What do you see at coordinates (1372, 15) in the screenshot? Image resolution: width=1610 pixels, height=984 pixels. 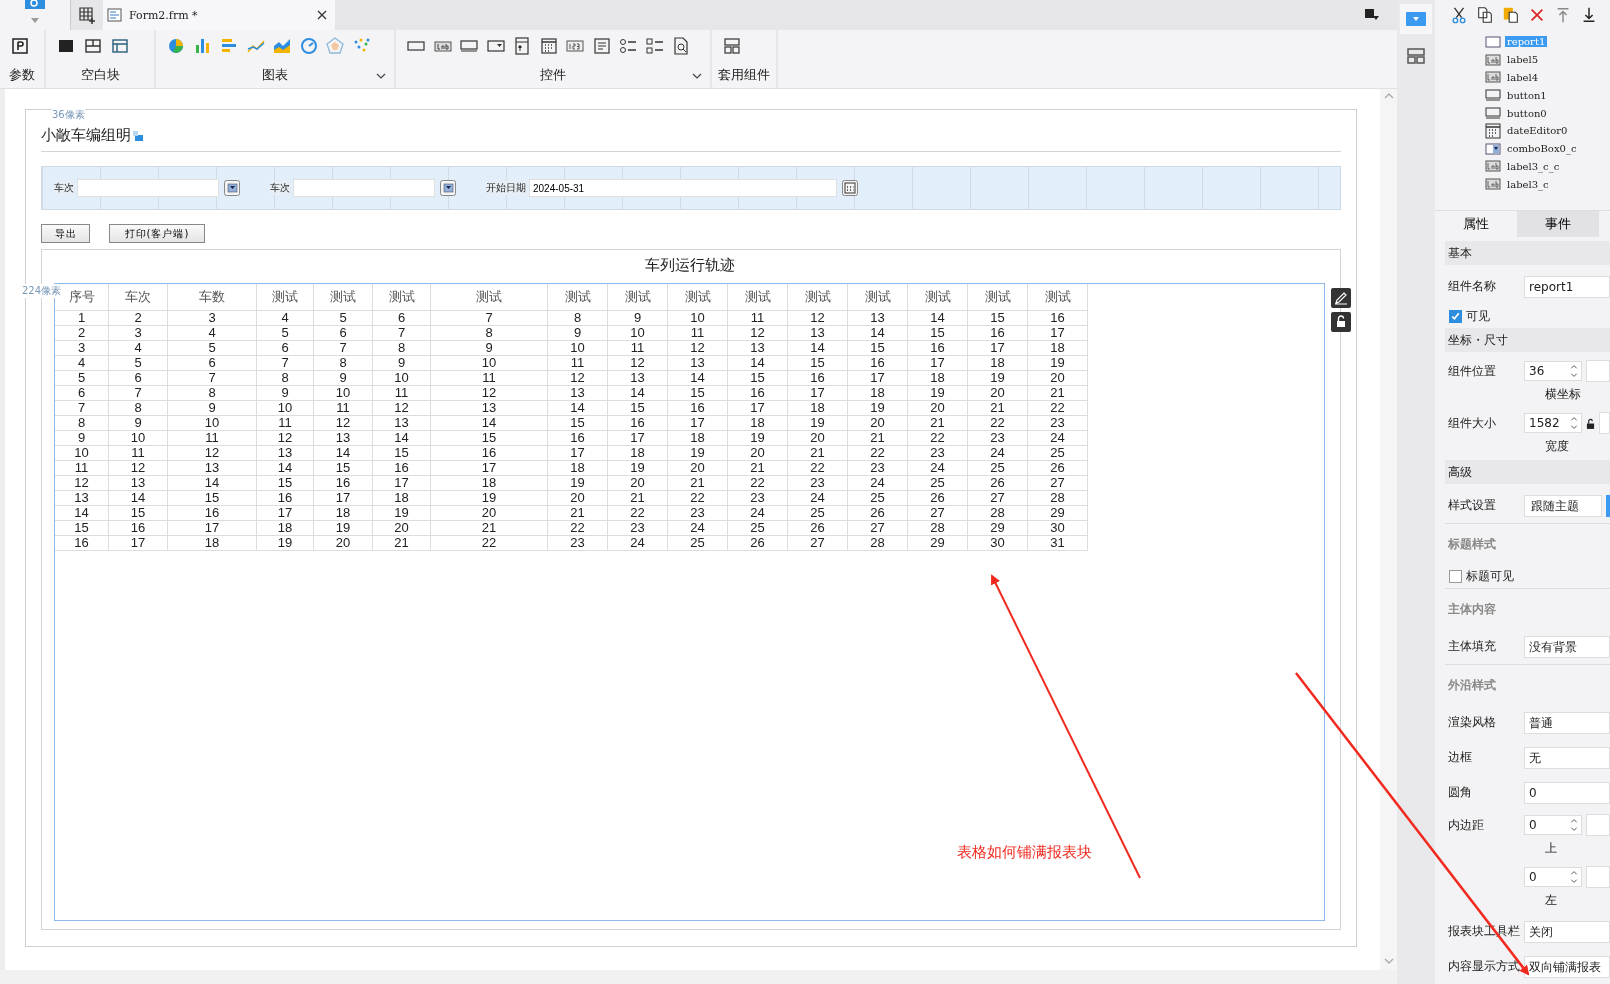 I see `dock-menu-icon` at bounding box center [1372, 15].